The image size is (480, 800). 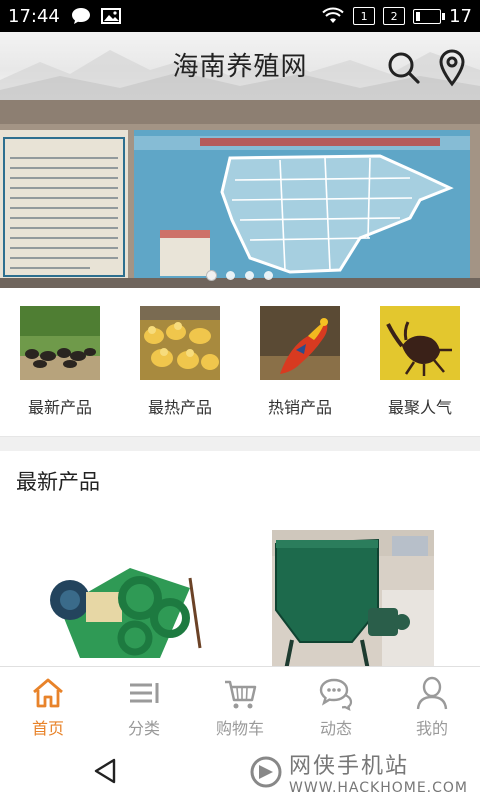 What do you see at coordinates (240, 16) in the screenshot?
I see `status-bar: 17:44 1 2 17` at bounding box center [240, 16].